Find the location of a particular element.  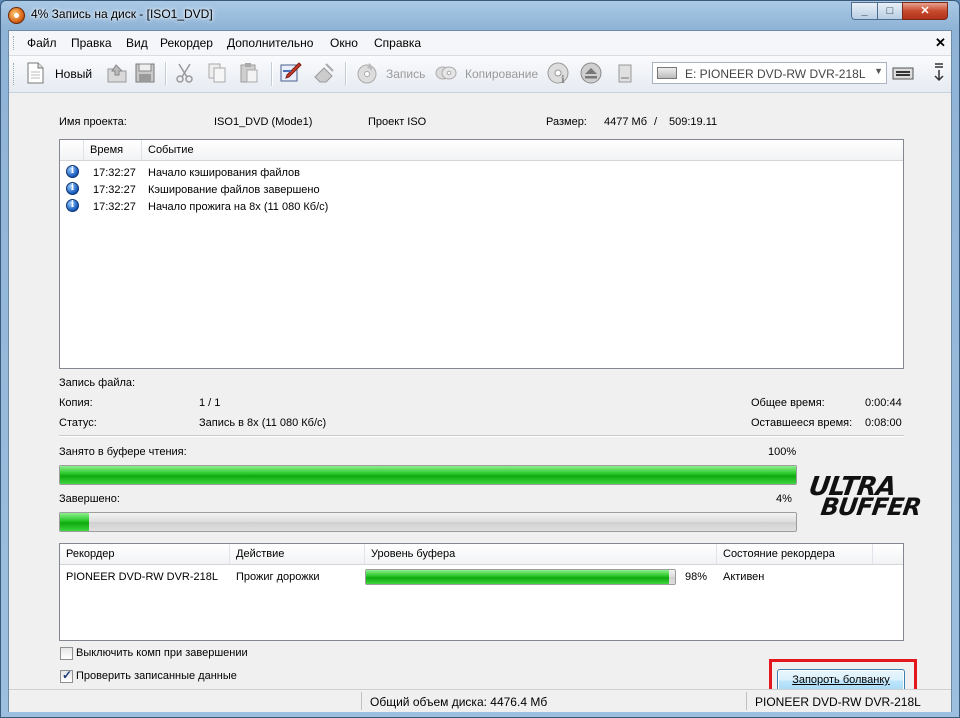

new-button-label: Новый is located at coordinates (73, 74).